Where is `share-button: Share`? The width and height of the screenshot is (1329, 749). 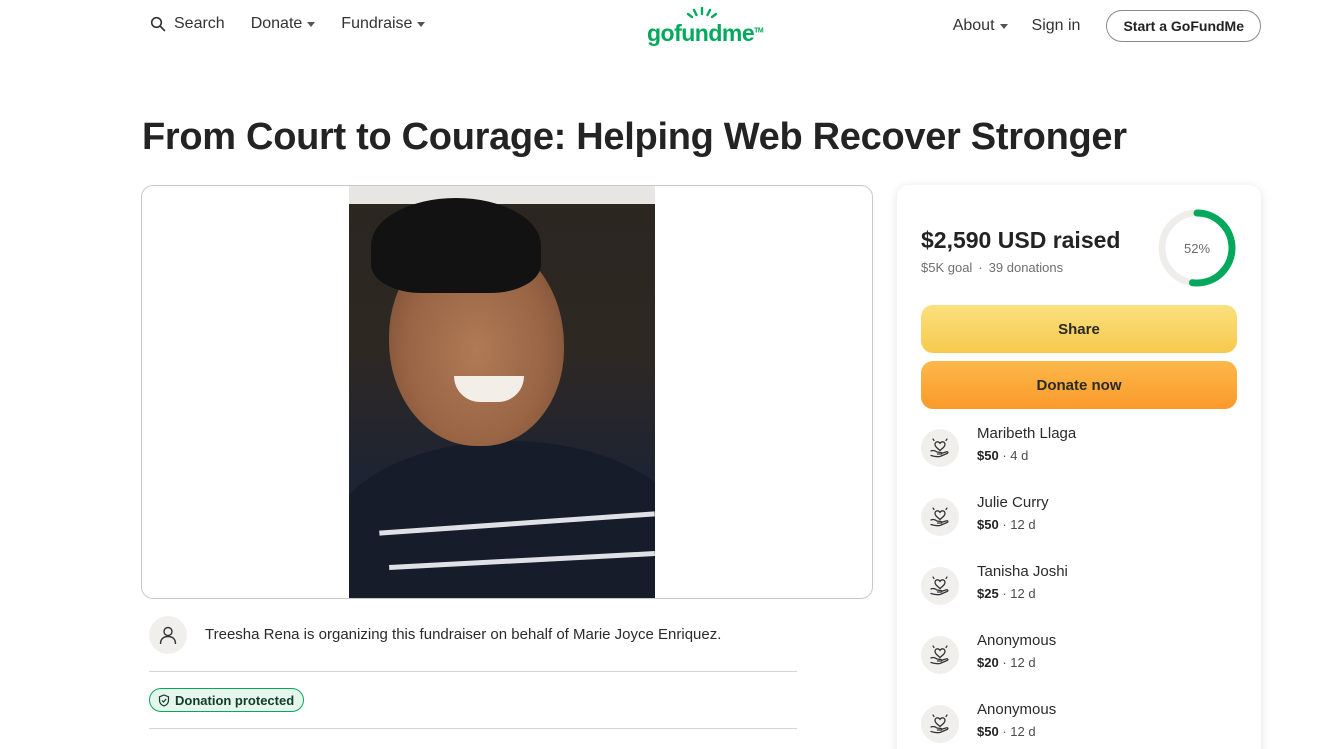 share-button: Share is located at coordinates (1079, 329).